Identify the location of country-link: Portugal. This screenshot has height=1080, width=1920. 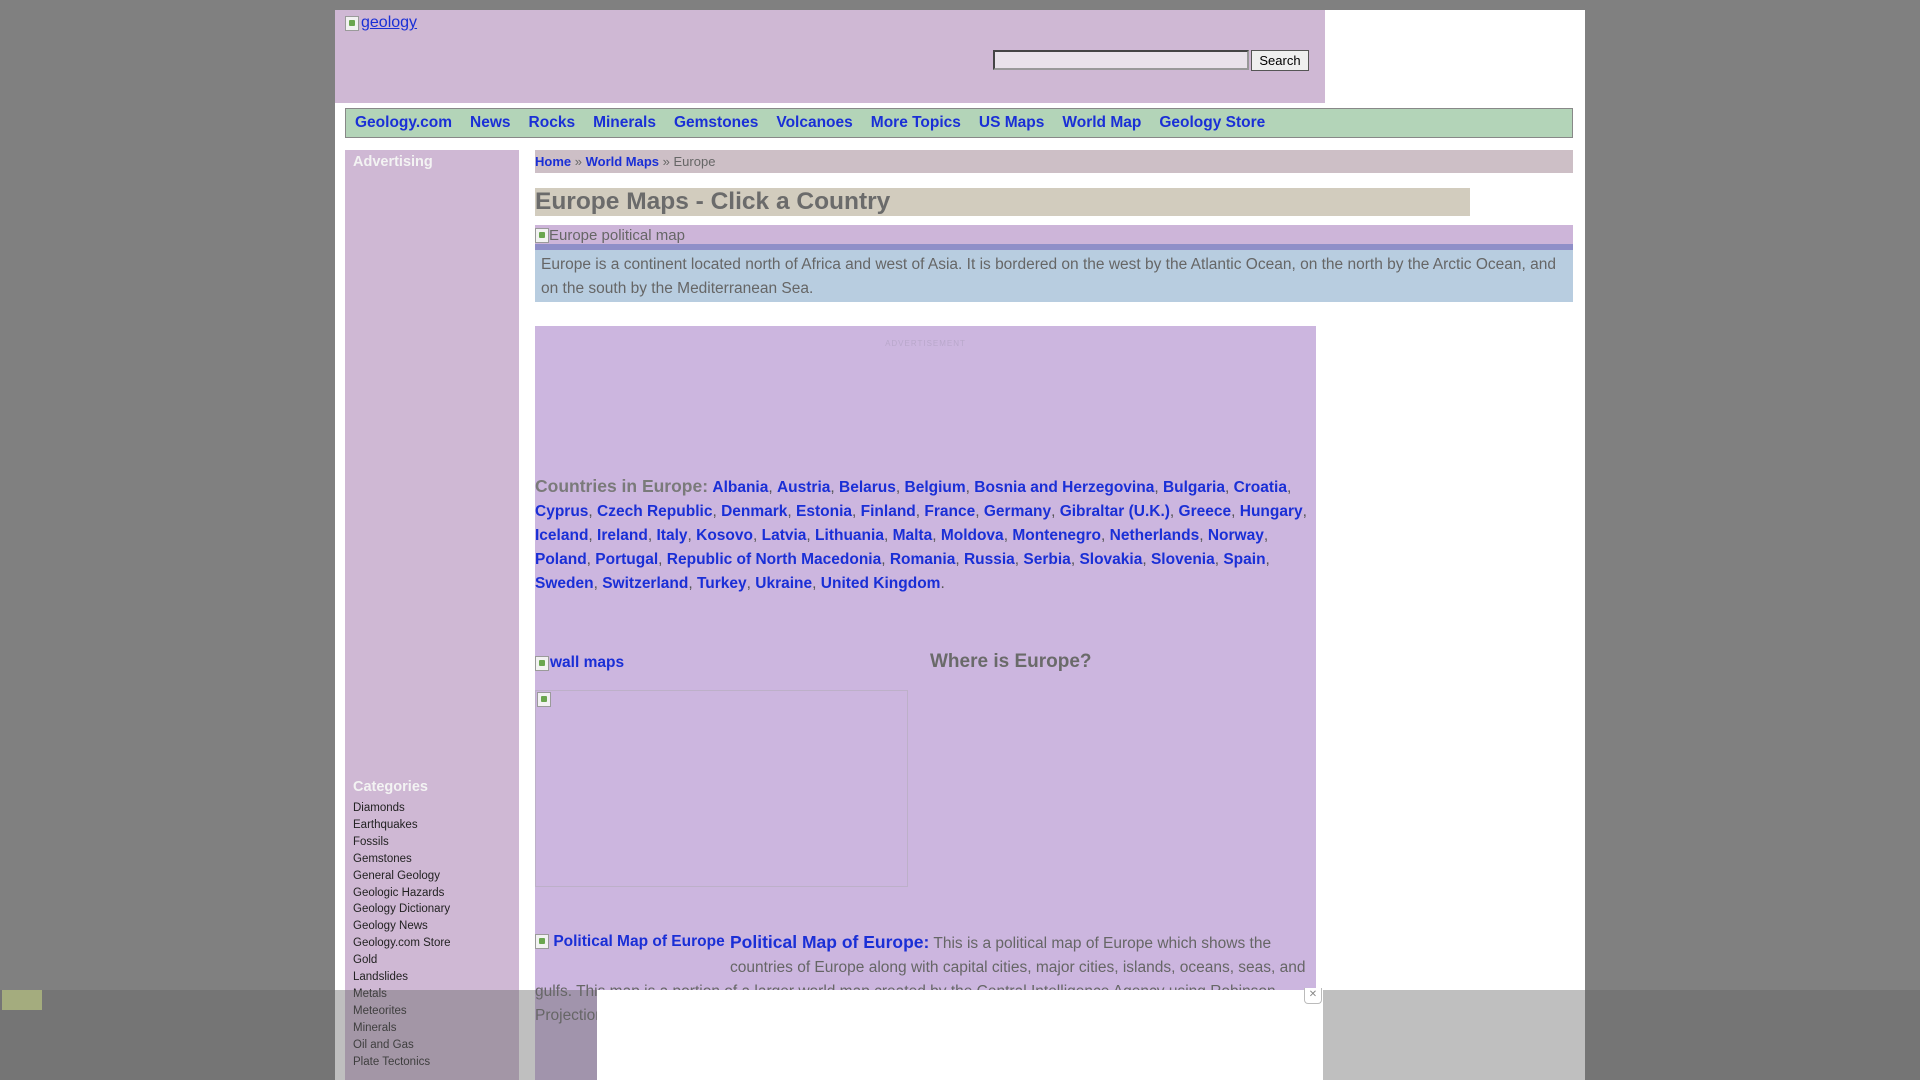
(626, 559).